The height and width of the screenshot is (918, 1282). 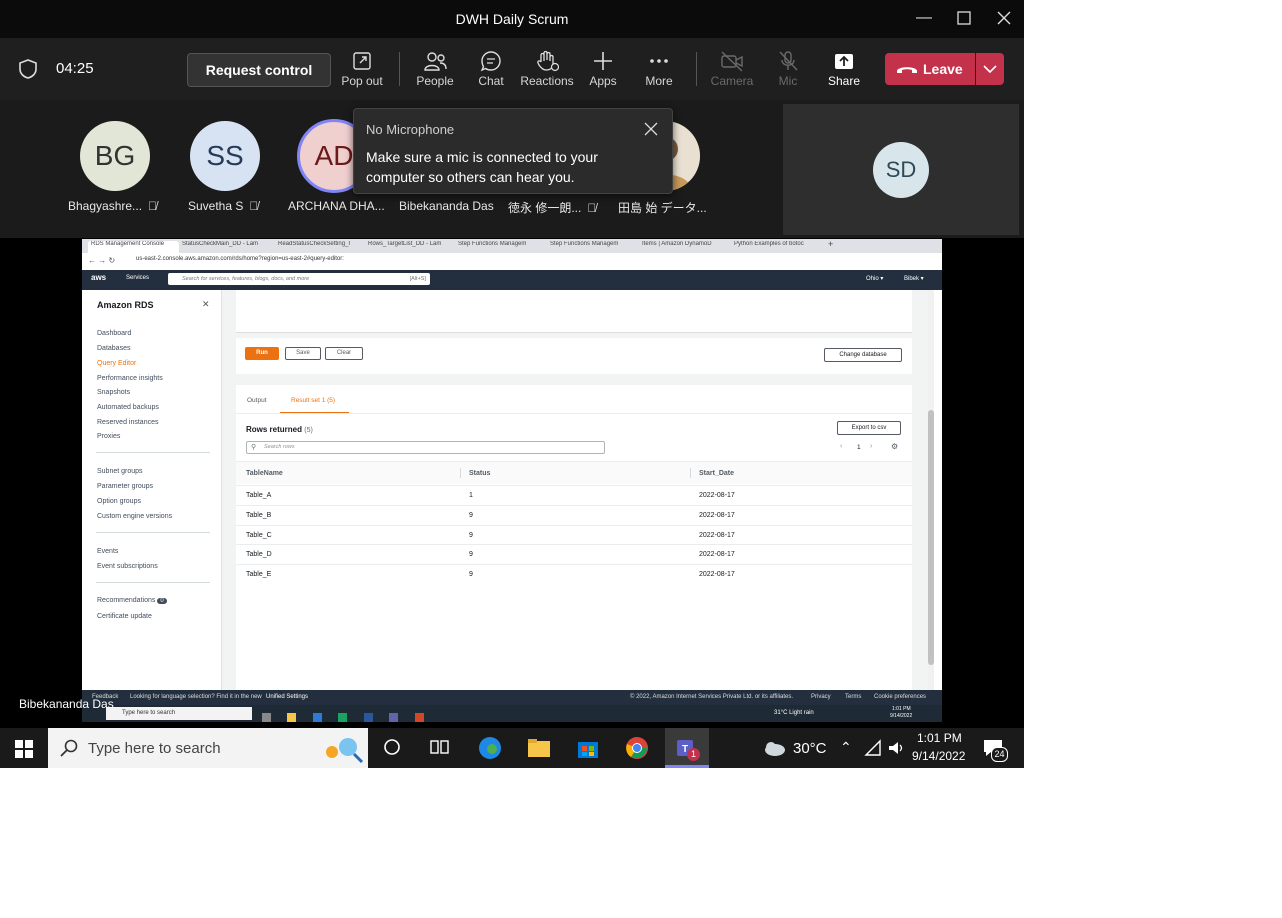 What do you see at coordinates (303, 353) in the screenshot?
I see `save-button: Save` at bounding box center [303, 353].